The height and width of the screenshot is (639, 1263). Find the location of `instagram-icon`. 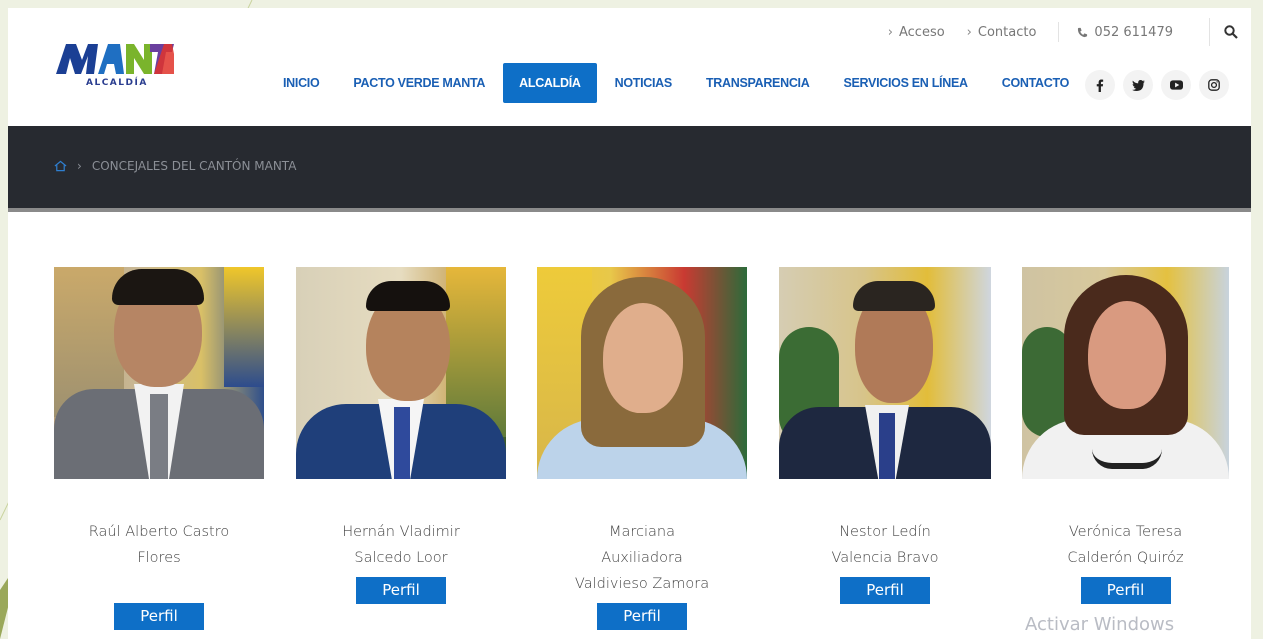

instagram-icon is located at coordinates (1214, 85).